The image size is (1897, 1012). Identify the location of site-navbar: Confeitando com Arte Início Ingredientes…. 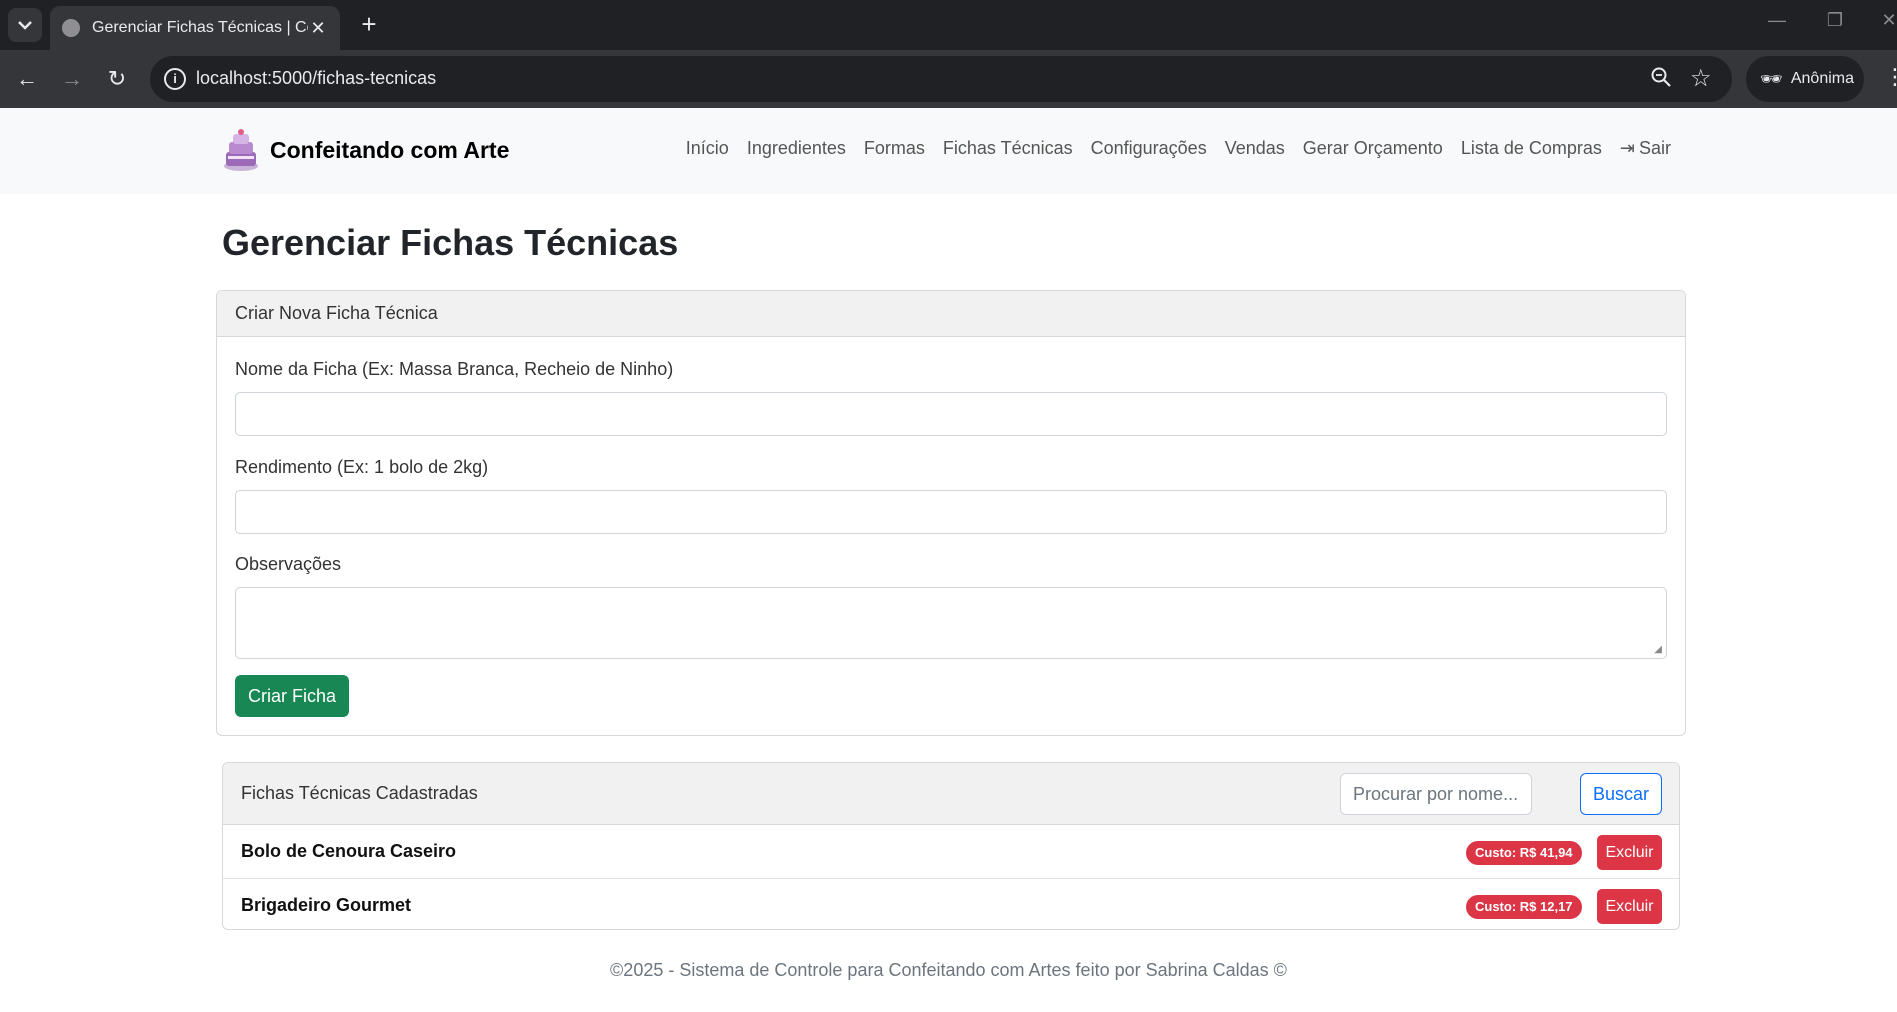
(948, 151).